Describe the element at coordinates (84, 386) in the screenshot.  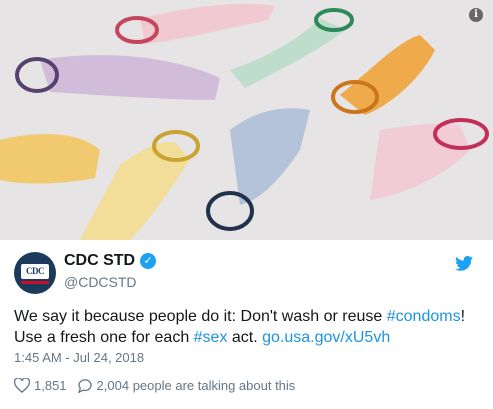
I see `comment-bubble-icon` at that location.